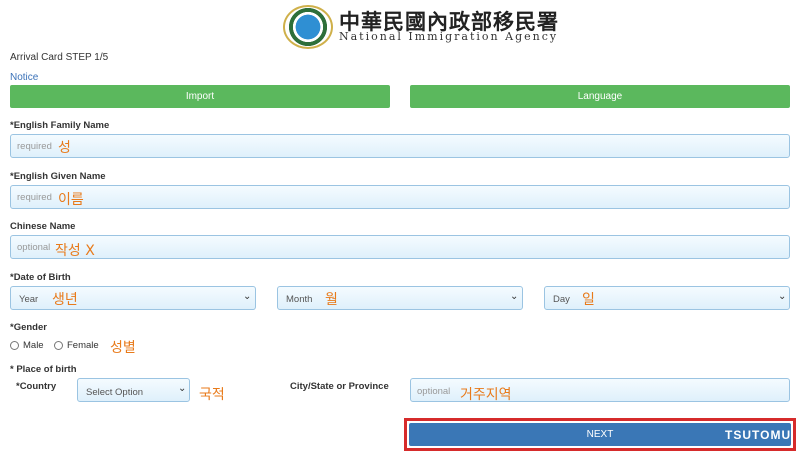  What do you see at coordinates (65, 300) in the screenshot?
I see `birth-year-annotation: 생년` at bounding box center [65, 300].